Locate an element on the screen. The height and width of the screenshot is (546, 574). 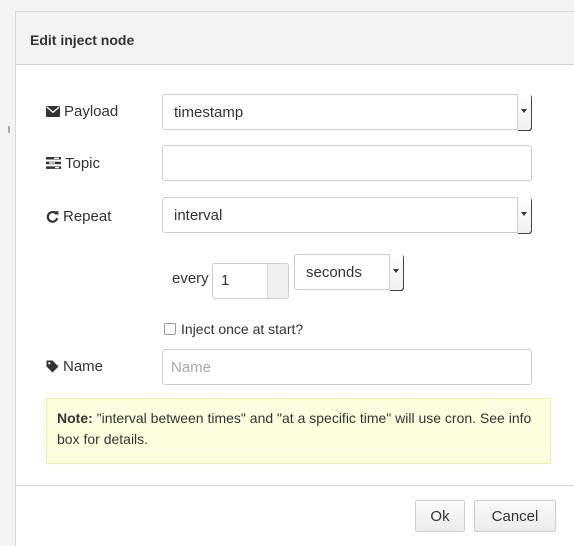
dialog-title: Edit inject node is located at coordinates (82, 40).